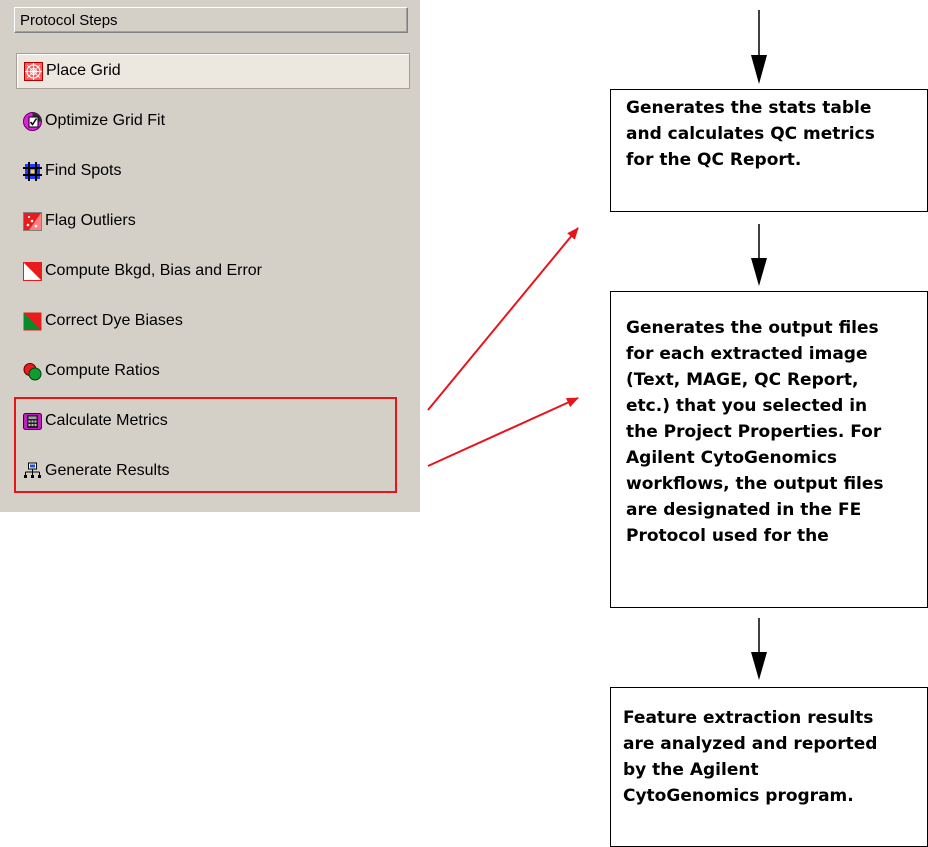 The image size is (928, 847). I want to click on box1-line: Generates the stats table, so click(749, 108).